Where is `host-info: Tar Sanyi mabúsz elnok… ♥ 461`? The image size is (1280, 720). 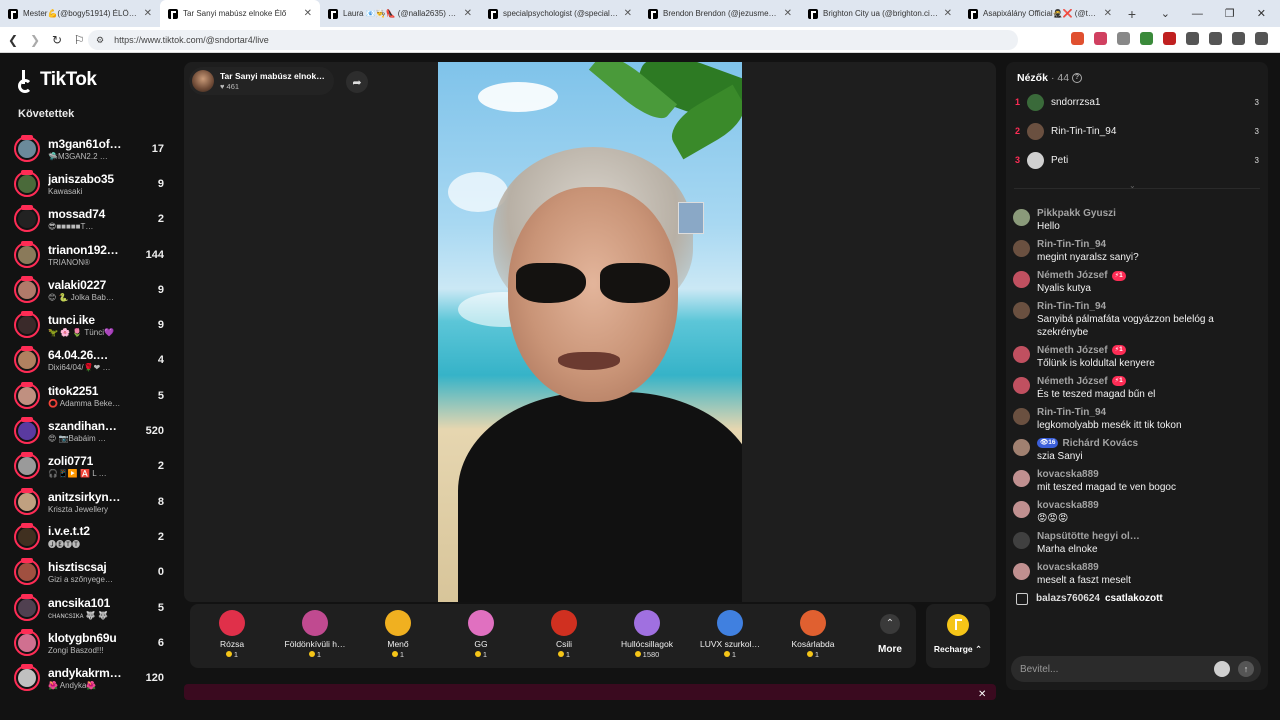
host-info: Tar Sanyi mabúsz elnok… ♥ 461 is located at coordinates (261, 81).